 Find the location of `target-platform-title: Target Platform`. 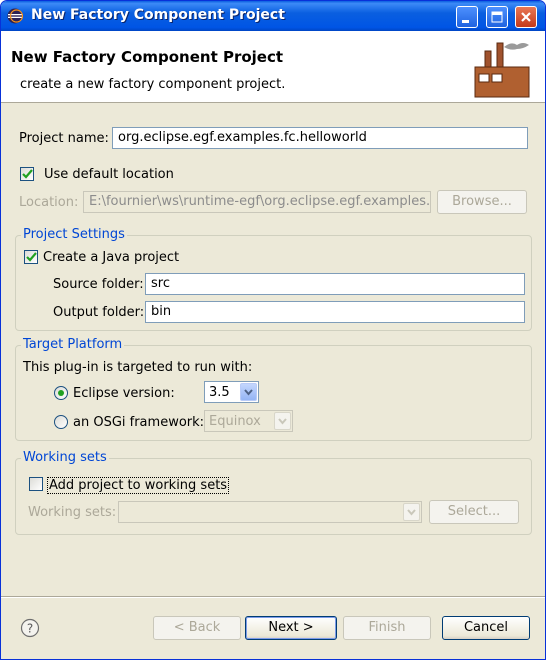

target-platform-title: Target Platform is located at coordinates (73, 344).